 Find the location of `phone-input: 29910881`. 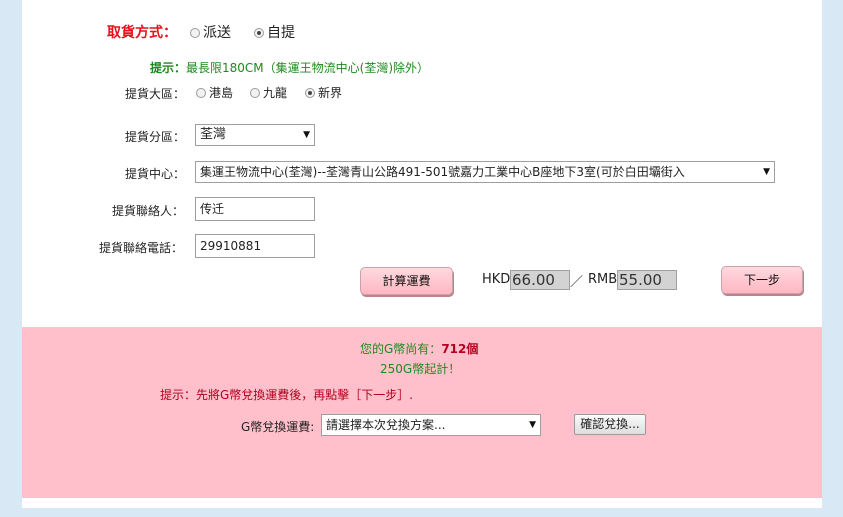

phone-input: 29910881 is located at coordinates (255, 246).